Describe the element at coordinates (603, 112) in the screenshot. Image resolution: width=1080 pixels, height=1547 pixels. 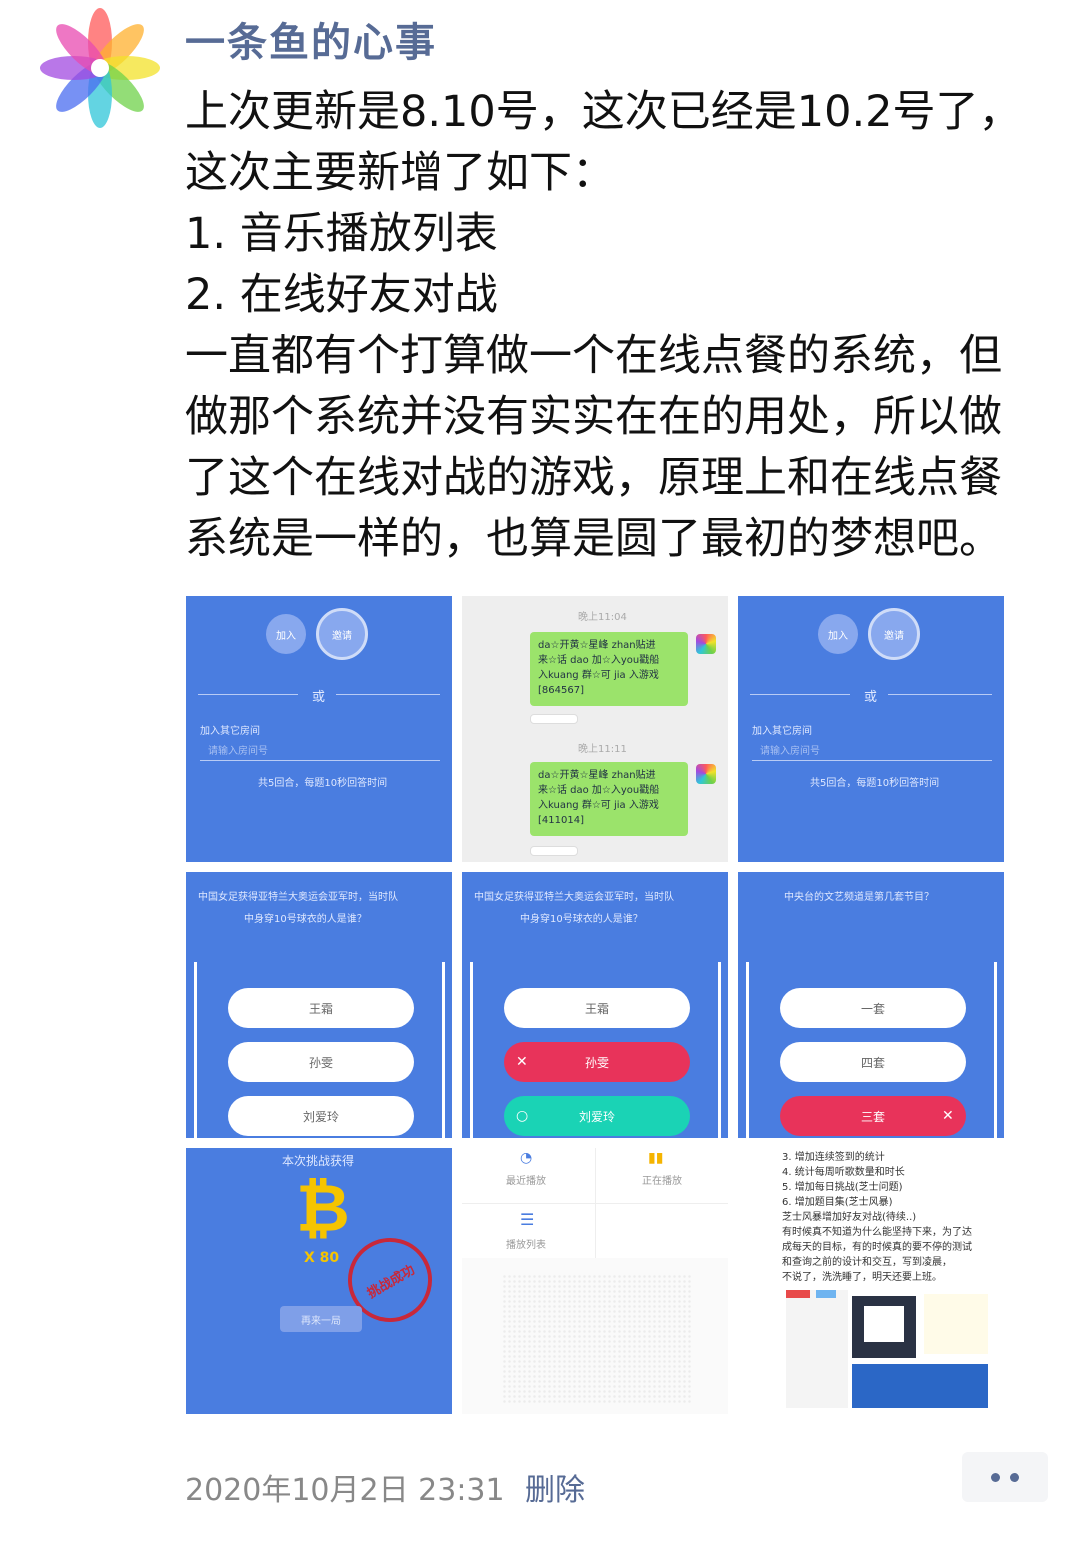
I see `post-line: 上次更新是8.10号，这次已经是10.2号了，` at that location.